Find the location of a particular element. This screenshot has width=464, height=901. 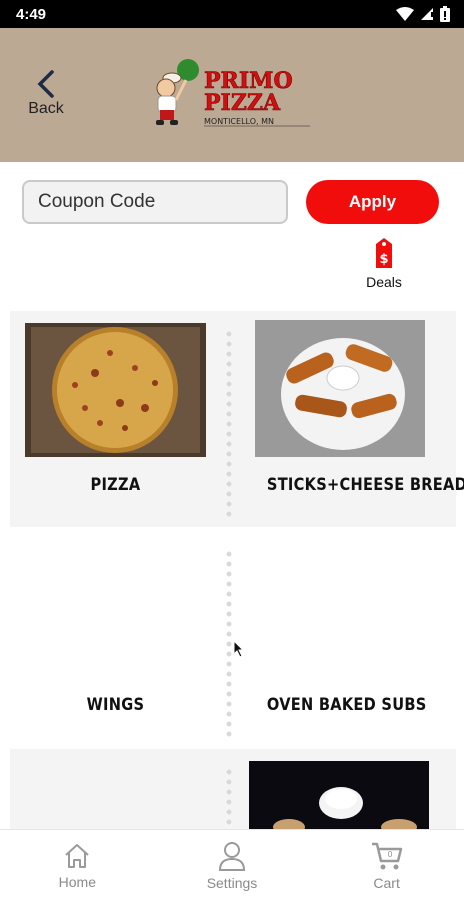

category-name: STICKS+CHEESE BREAD is located at coordinates (365, 485).